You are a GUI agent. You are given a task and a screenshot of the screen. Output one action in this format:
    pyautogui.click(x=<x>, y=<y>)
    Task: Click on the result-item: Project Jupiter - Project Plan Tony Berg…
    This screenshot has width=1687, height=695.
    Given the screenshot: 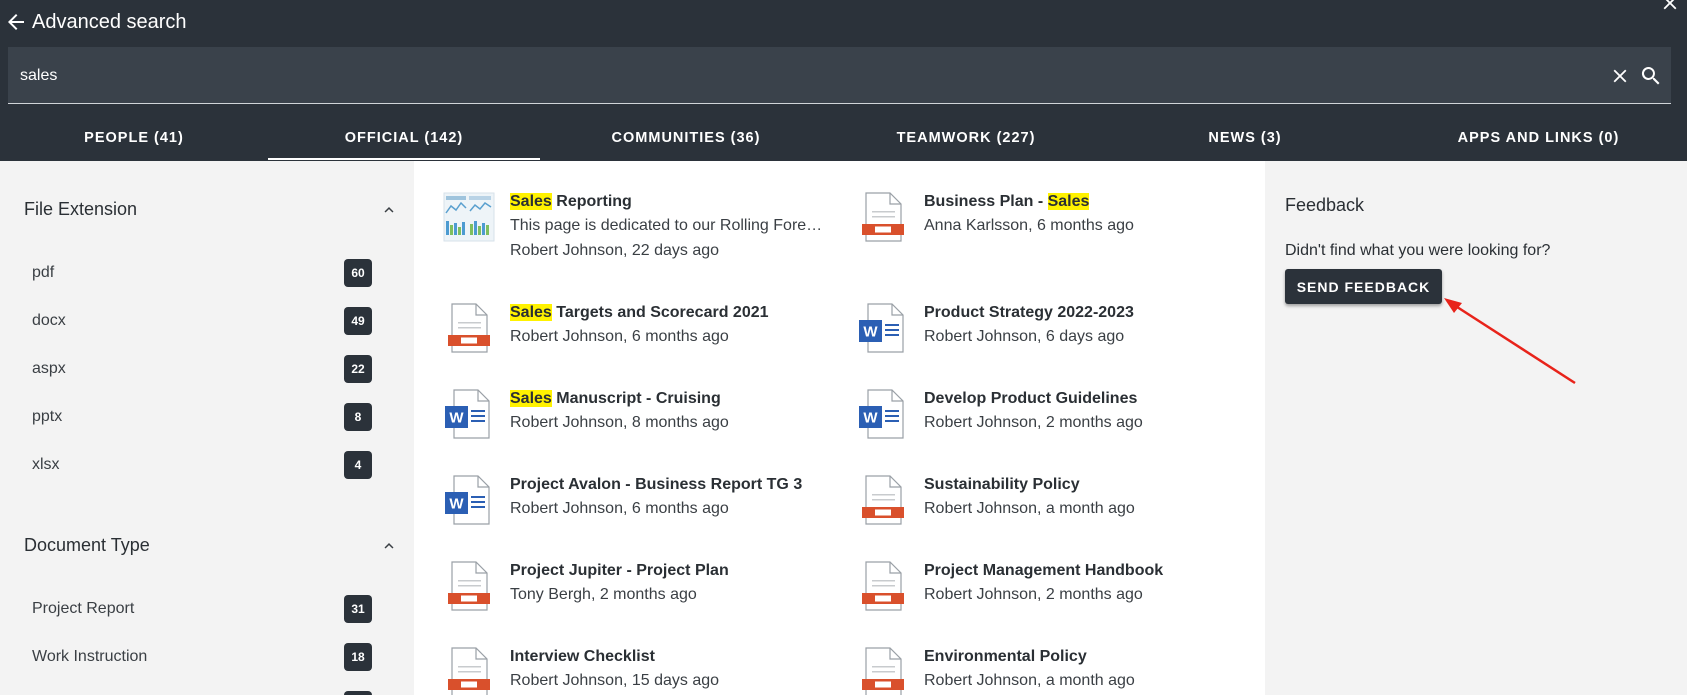 What is the action you would take?
    pyautogui.click(x=643, y=600)
    